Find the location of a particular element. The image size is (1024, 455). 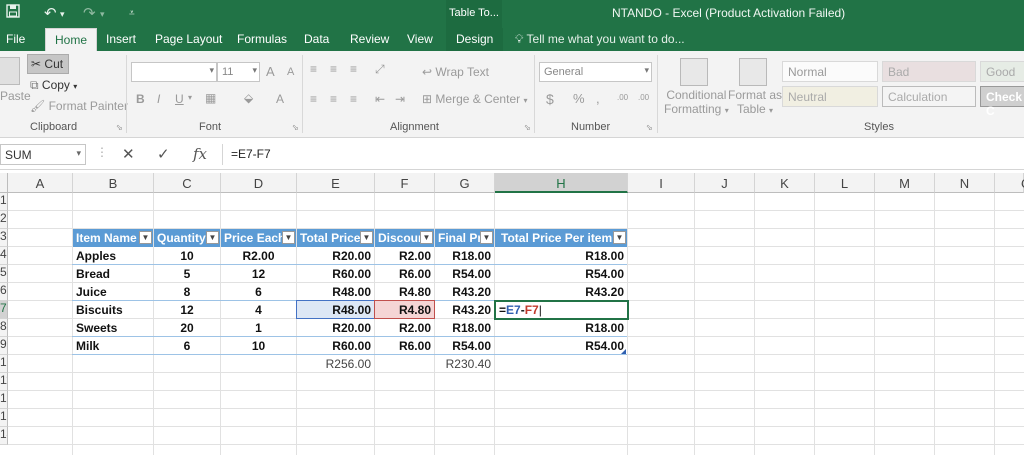

col-header-O: O is located at coordinates (1009, 183).